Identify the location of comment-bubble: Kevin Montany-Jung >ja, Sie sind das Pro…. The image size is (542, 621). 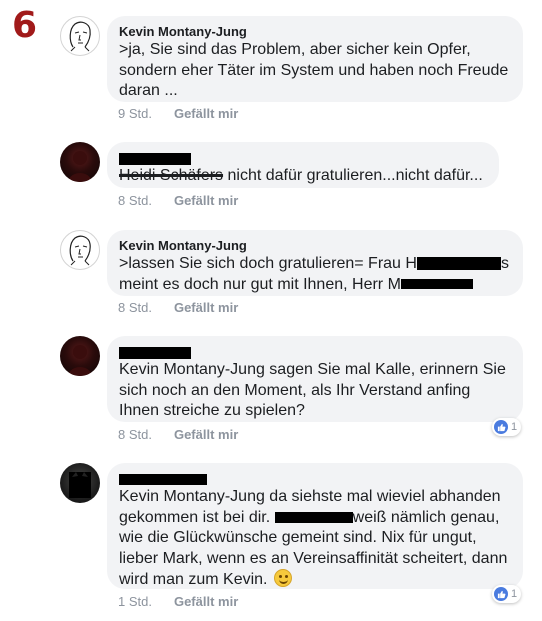
(315, 59).